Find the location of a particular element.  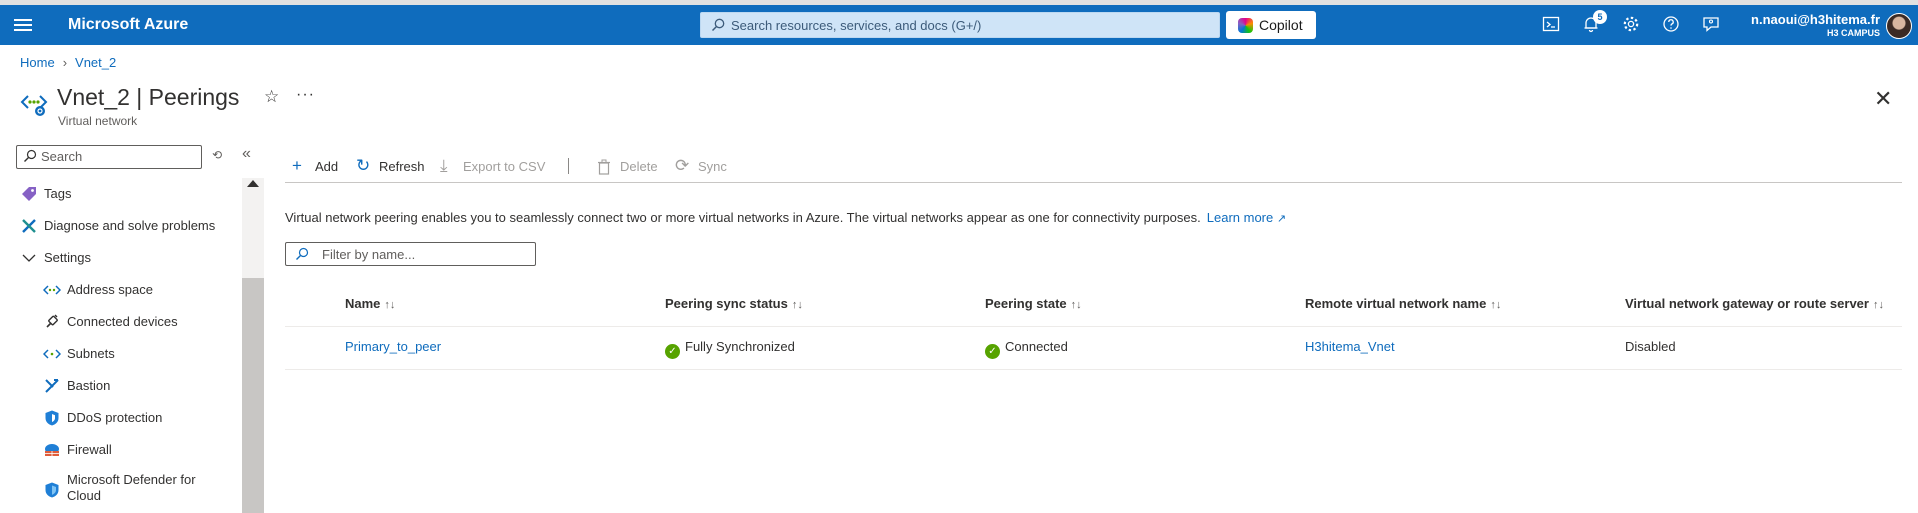

feedback-icon is located at coordinates (1712, 25).